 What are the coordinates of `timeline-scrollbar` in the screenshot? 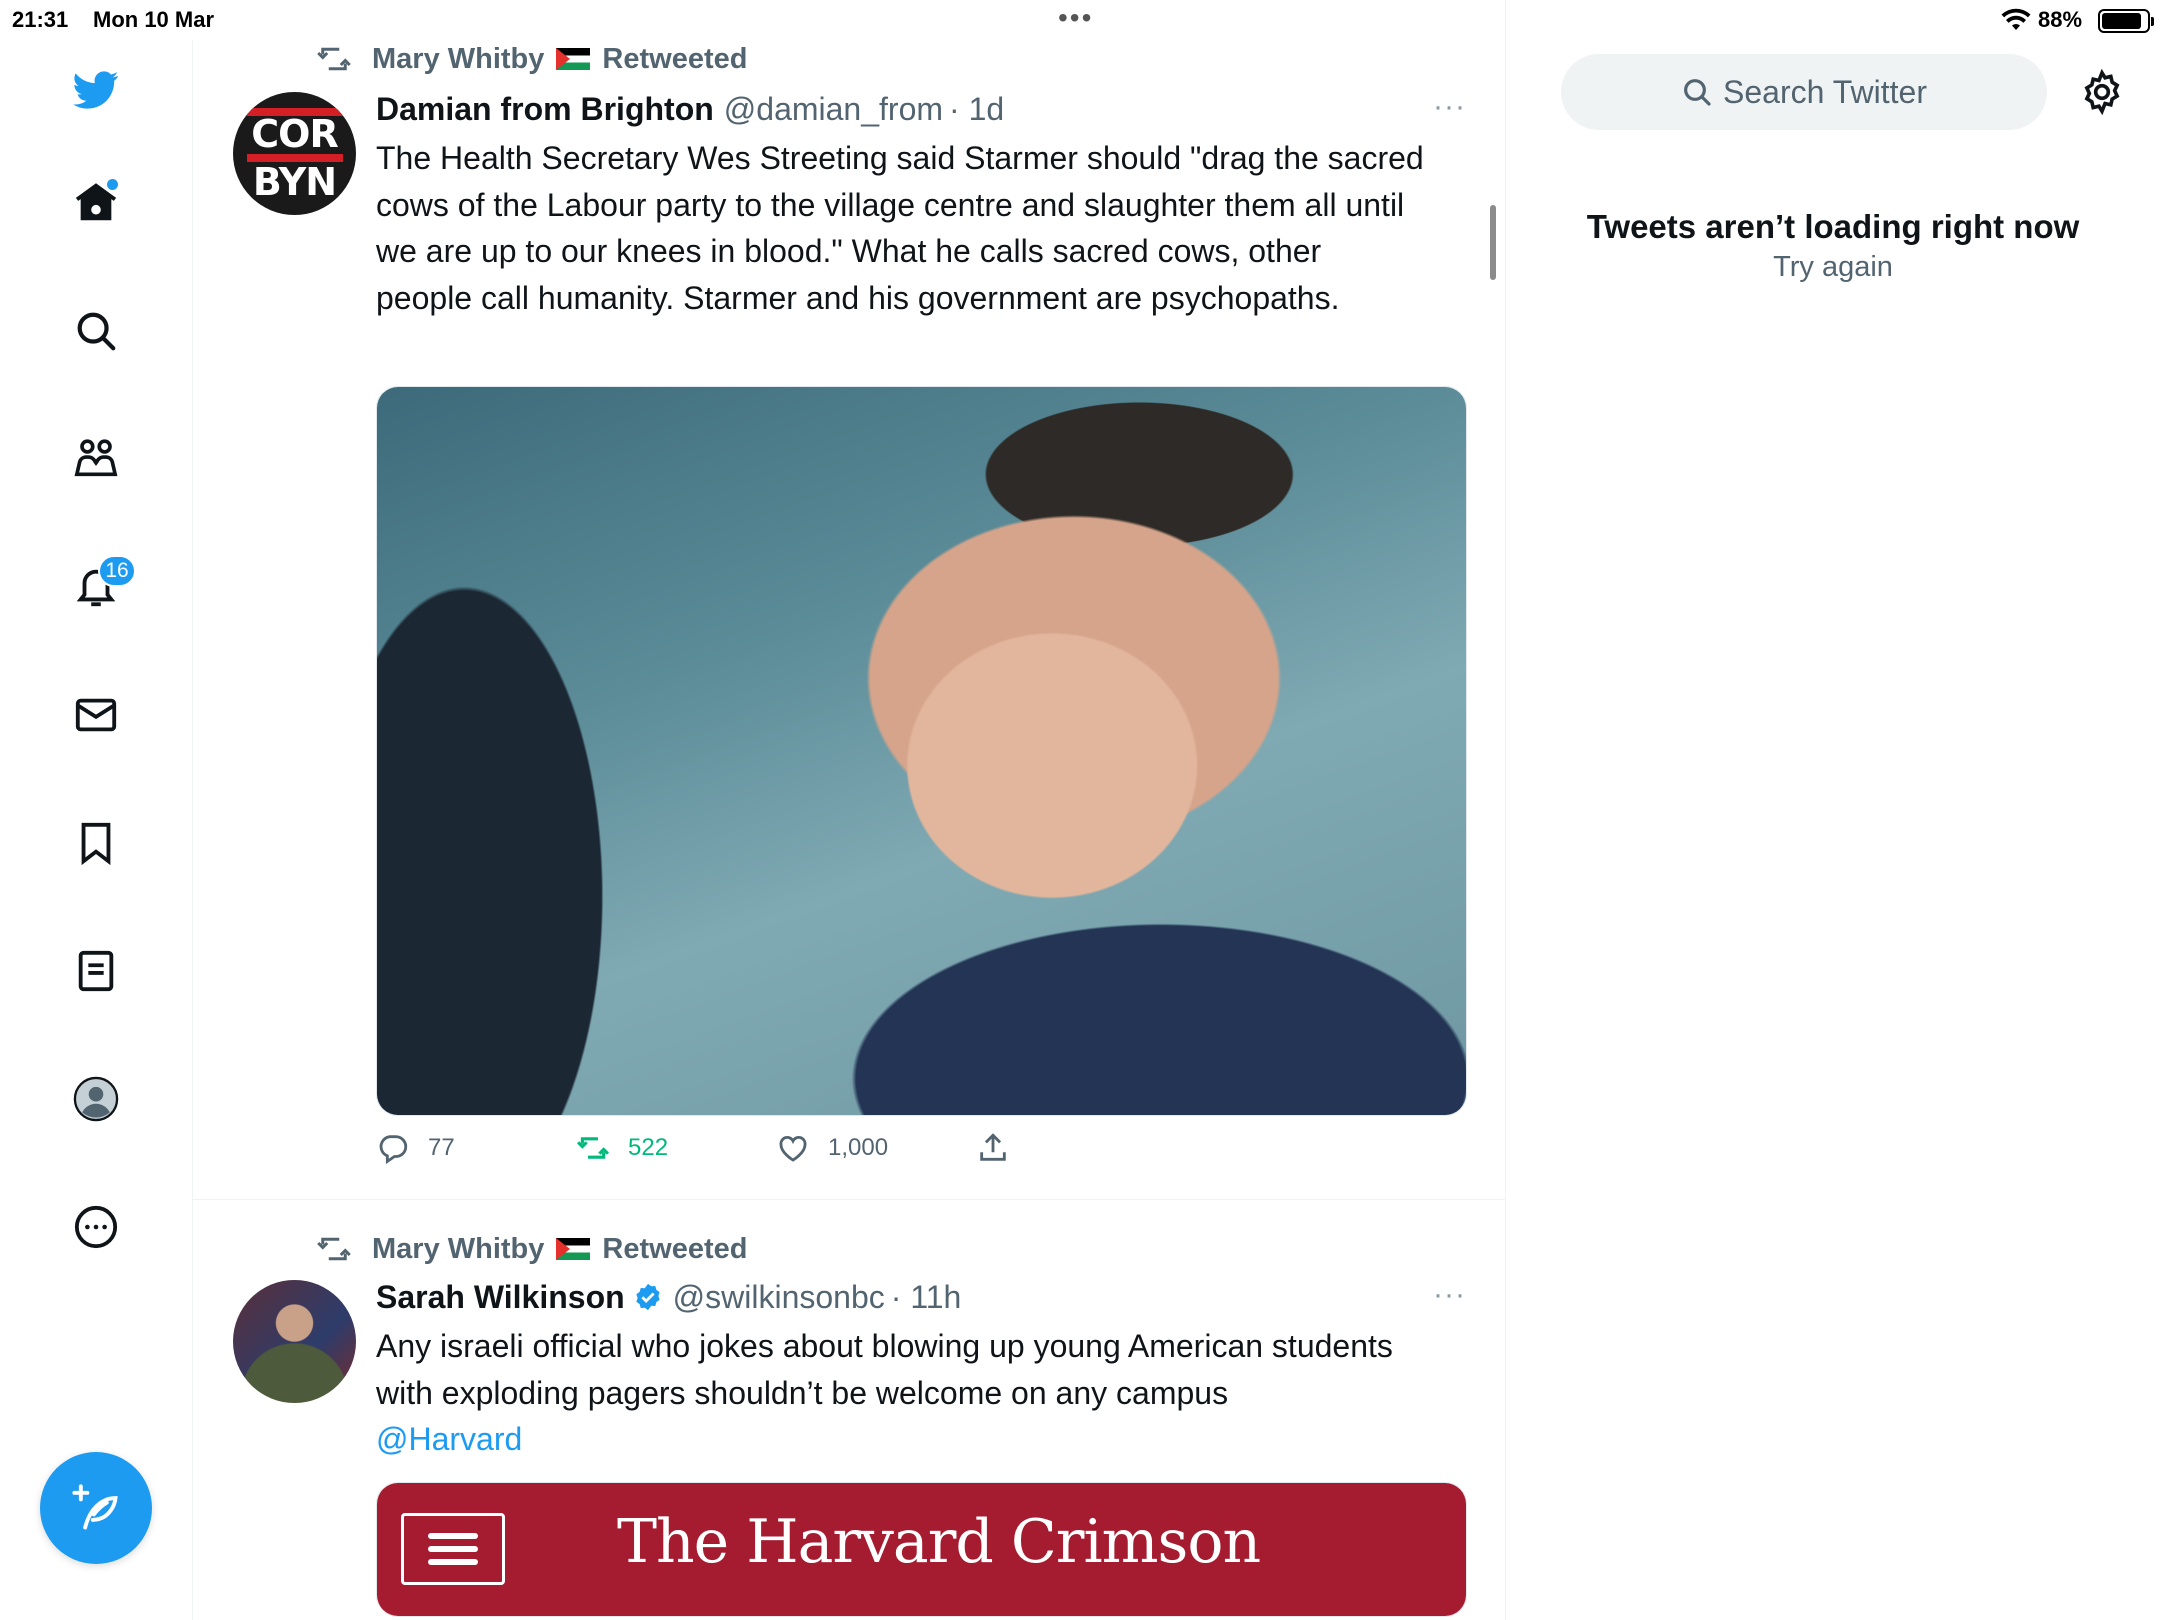 It's located at (1493, 242).